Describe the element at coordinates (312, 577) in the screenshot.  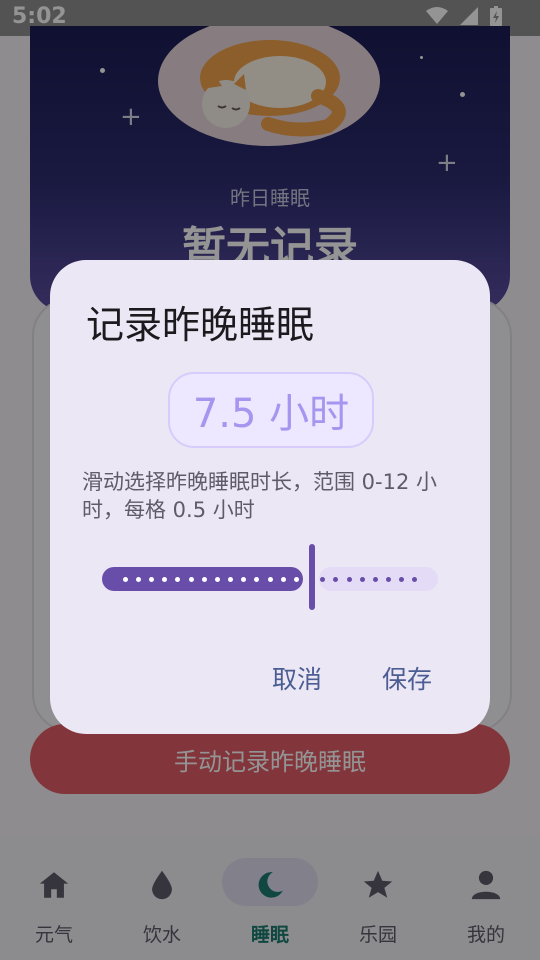
I see `slider-thumb` at that location.